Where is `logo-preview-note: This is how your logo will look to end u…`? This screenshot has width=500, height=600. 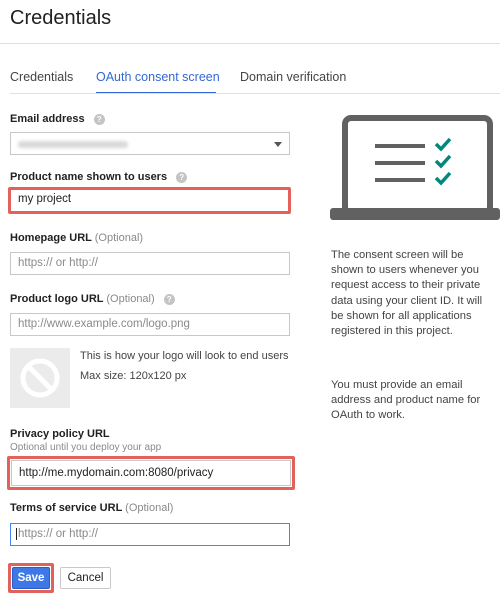 logo-preview-note: This is how your logo will look to end u… is located at coordinates (184, 356).